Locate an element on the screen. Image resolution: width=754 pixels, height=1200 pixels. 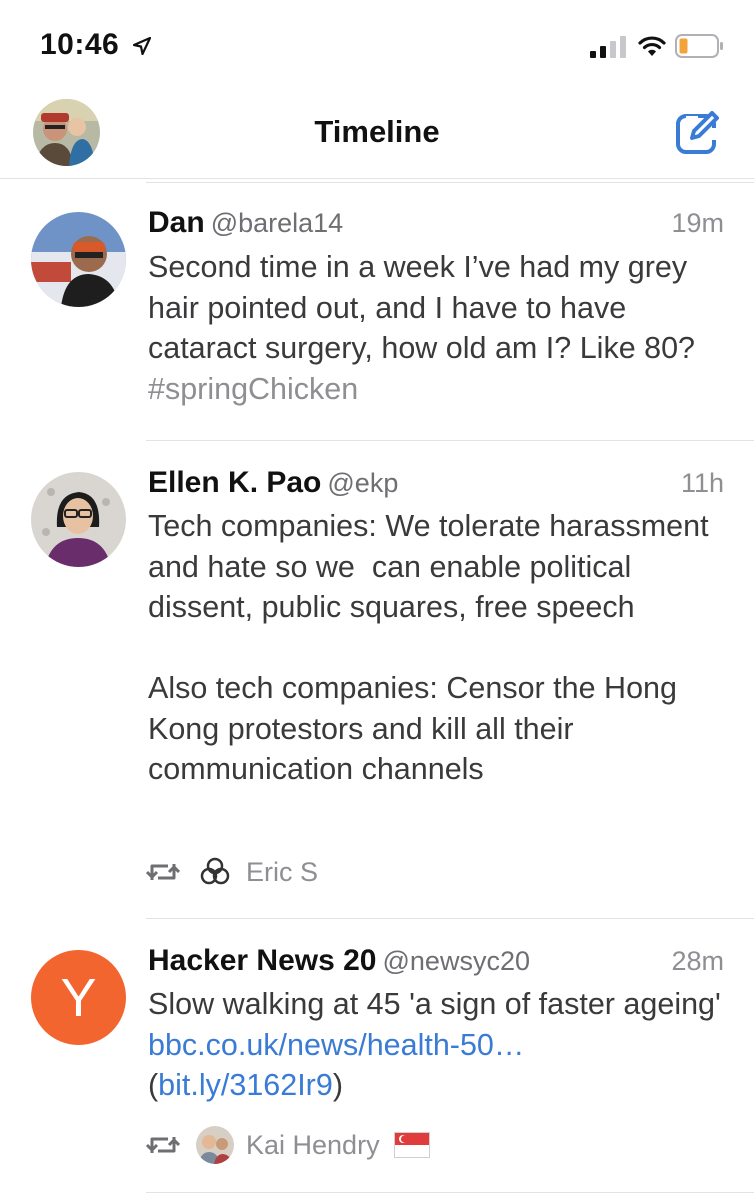
tweet-time: 19m is located at coordinates (697, 223).